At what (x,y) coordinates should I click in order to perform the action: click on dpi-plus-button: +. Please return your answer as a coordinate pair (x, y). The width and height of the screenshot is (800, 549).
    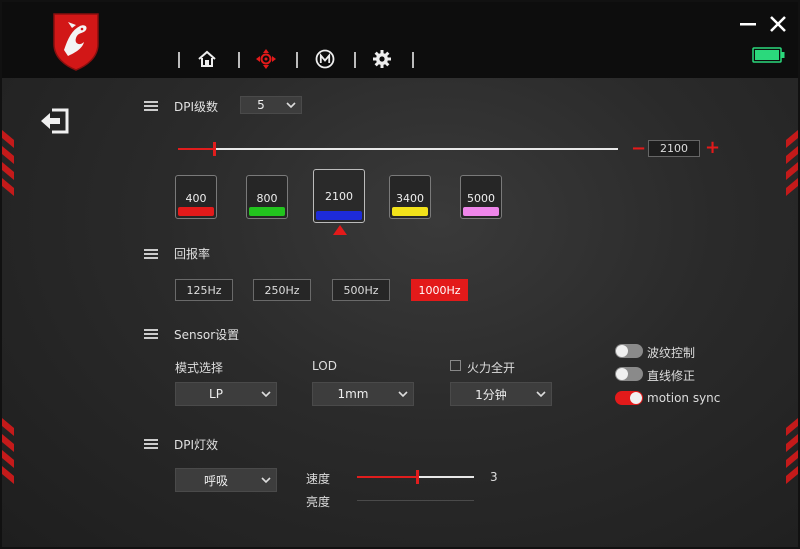
    Looking at the image, I should click on (712, 147).